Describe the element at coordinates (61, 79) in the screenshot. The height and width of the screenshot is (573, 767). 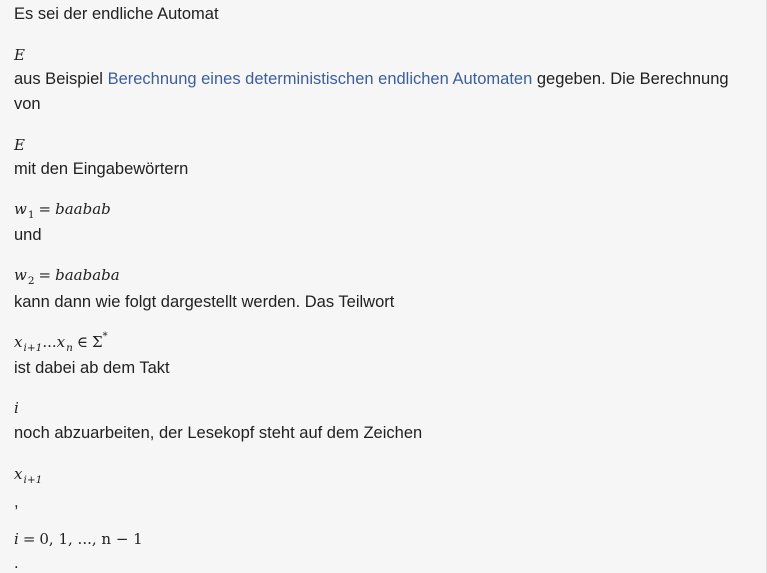
I see `sentence: aus Beispiel` at that location.